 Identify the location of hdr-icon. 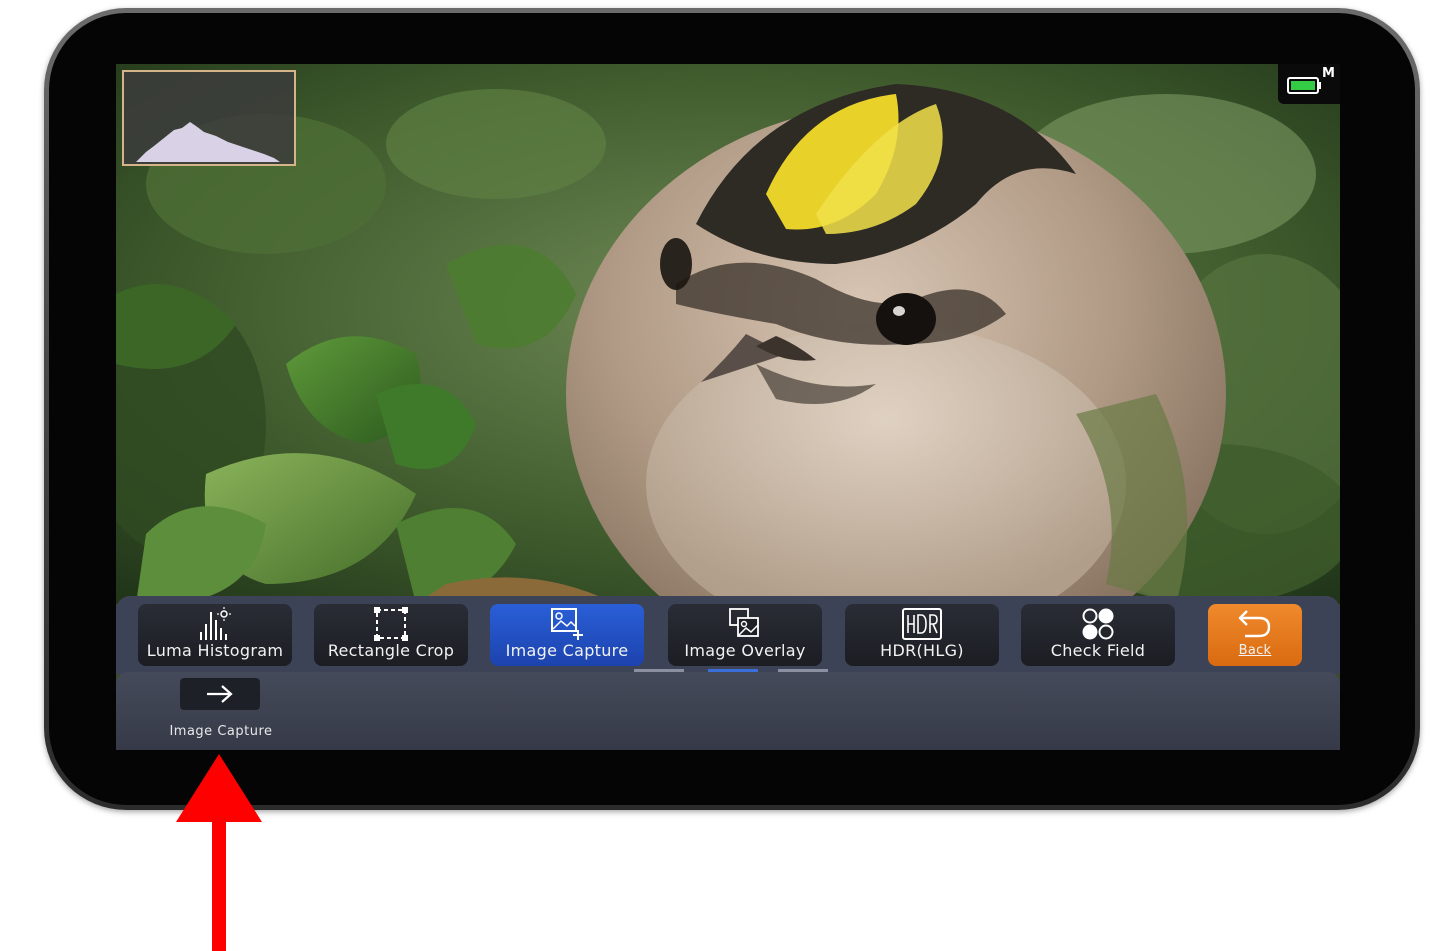
(922, 624).